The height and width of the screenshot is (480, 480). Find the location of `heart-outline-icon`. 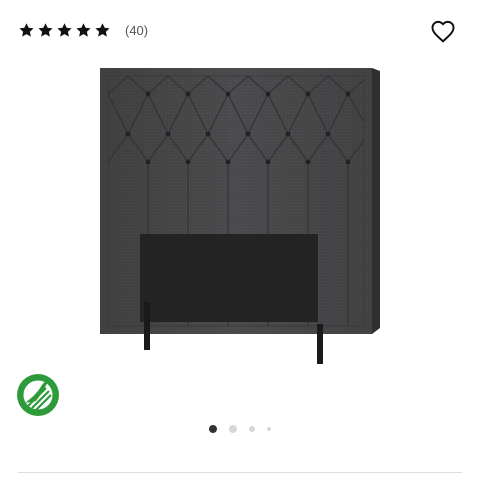

heart-outline-icon is located at coordinates (443, 31).